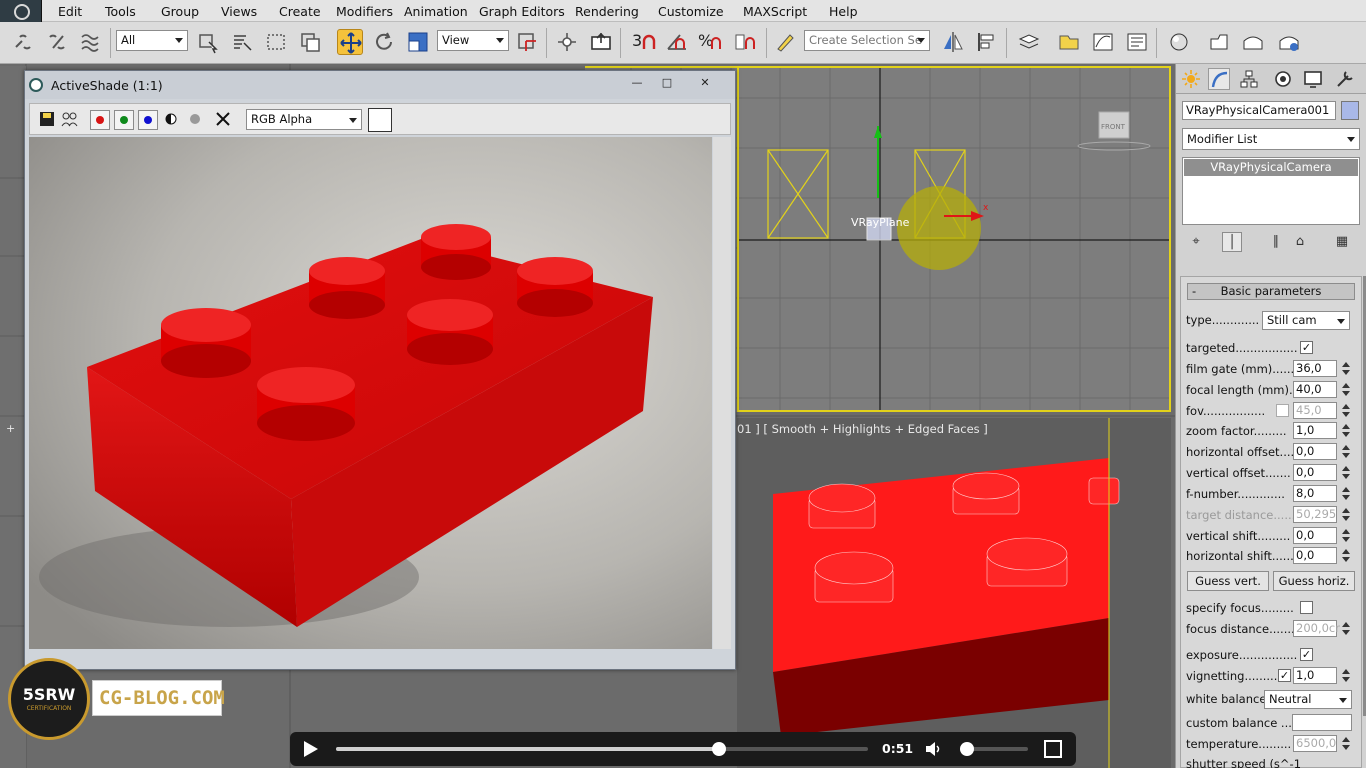 This screenshot has width=1366, height=768. Describe the element at coordinates (933, 749) in the screenshot. I see `volume-icon` at that location.